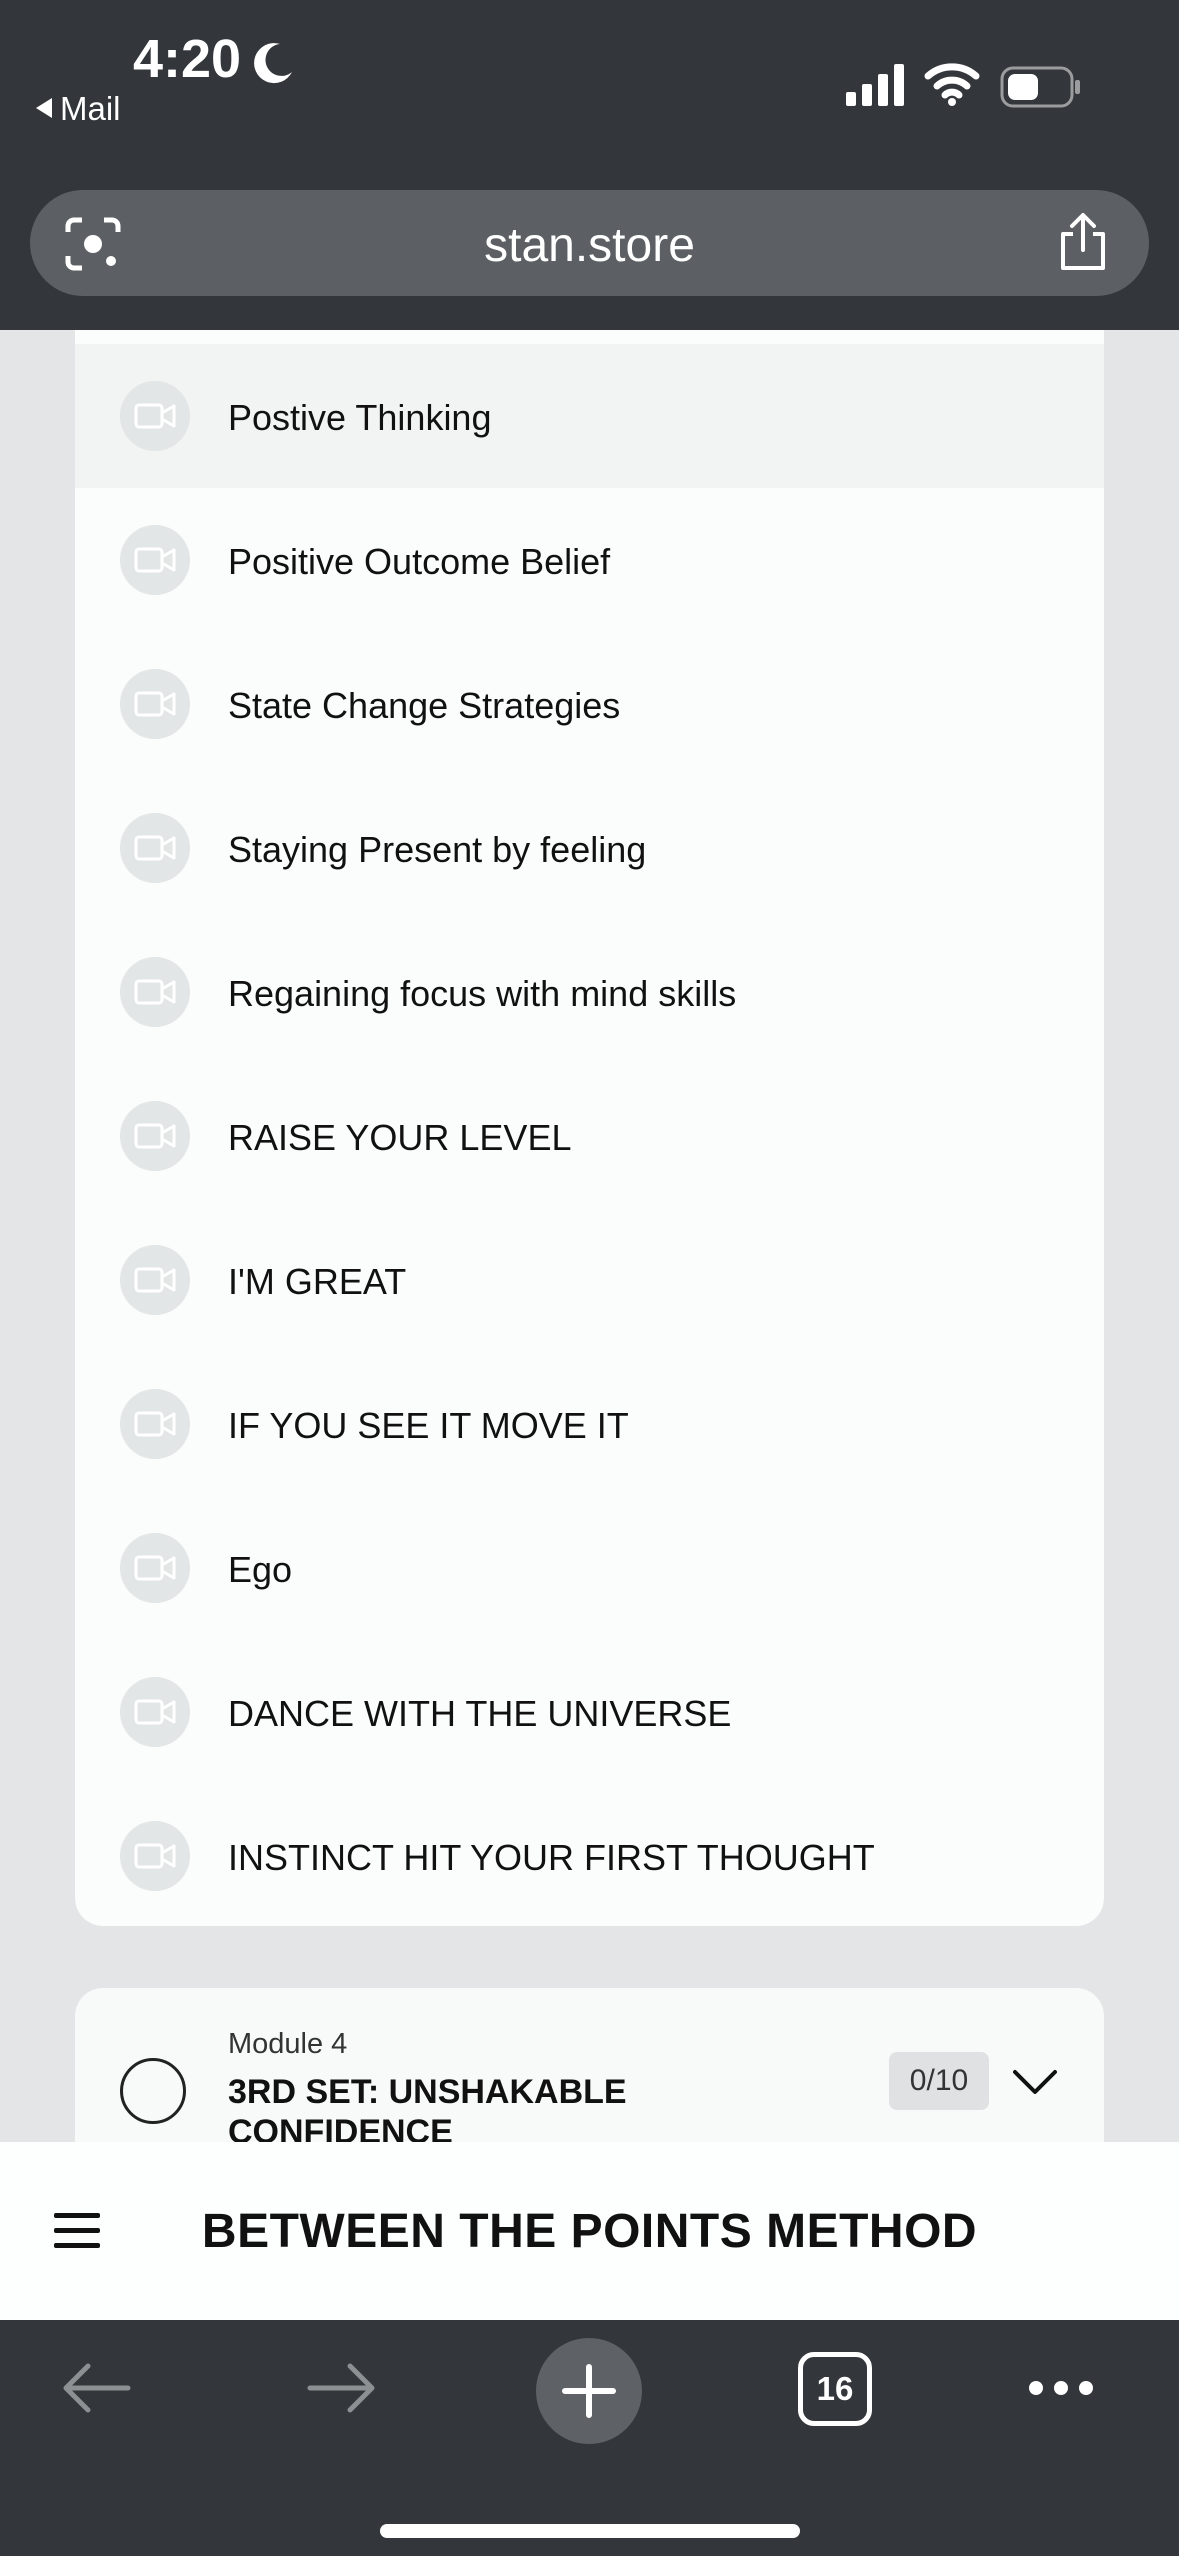 This screenshot has width=1179, height=2556. I want to click on module-progress-badge: 0/10, so click(939, 2081).